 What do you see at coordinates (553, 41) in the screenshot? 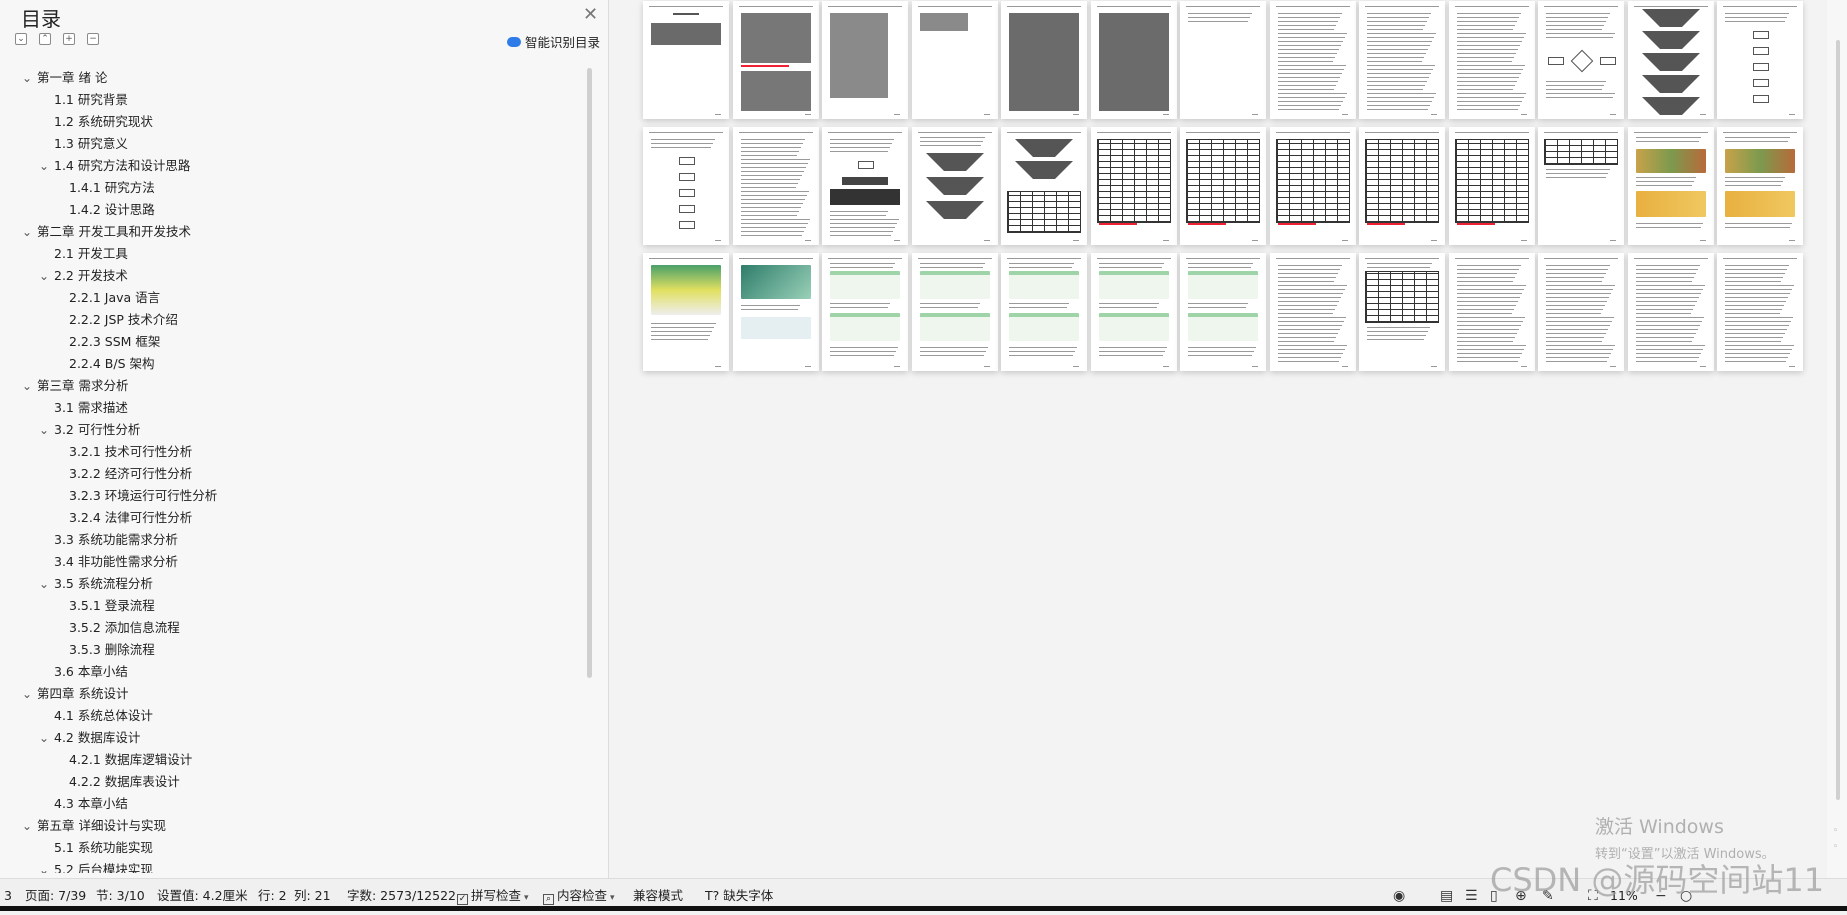
I see `ai-toc-button: 智能识别目录` at bounding box center [553, 41].